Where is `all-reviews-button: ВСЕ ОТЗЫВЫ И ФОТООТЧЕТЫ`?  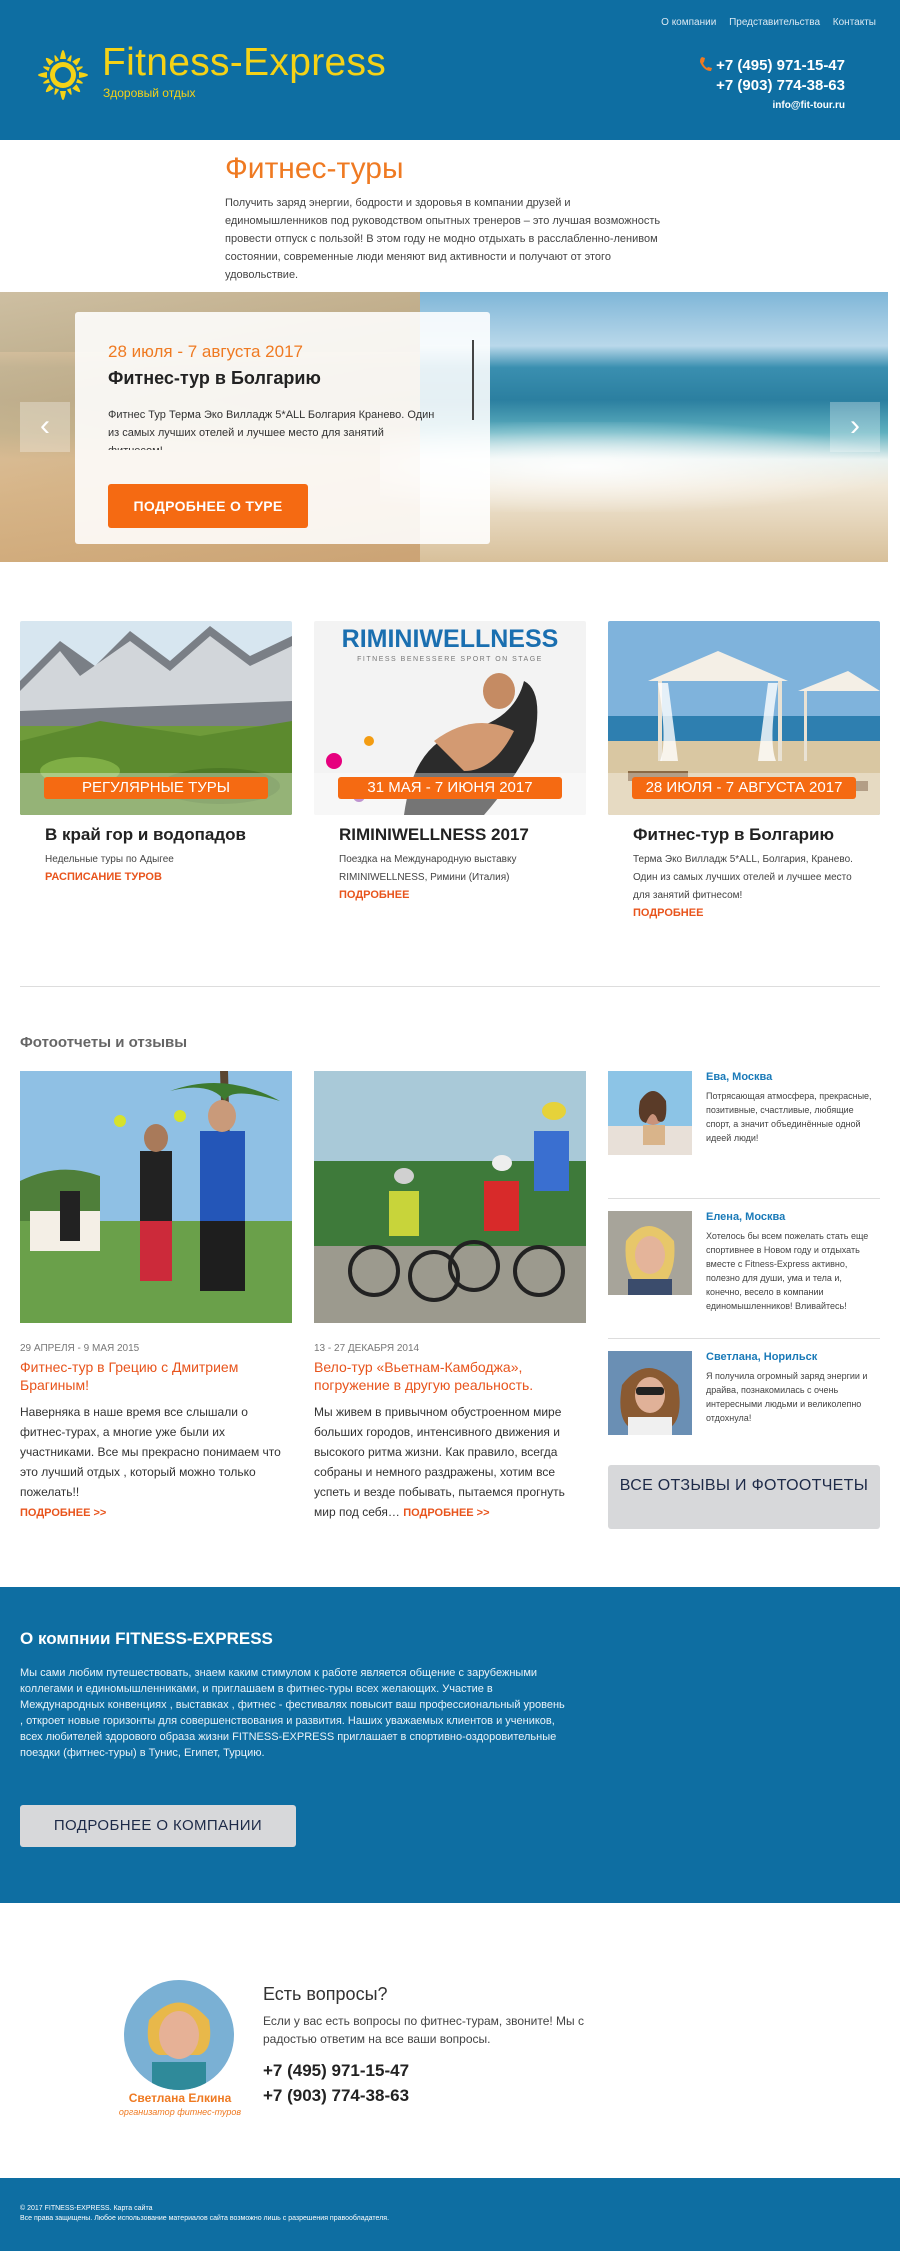
all-reviews-button: ВСЕ ОТЗЫВЫ И ФОТООТЧЕТЫ is located at coordinates (744, 1497).